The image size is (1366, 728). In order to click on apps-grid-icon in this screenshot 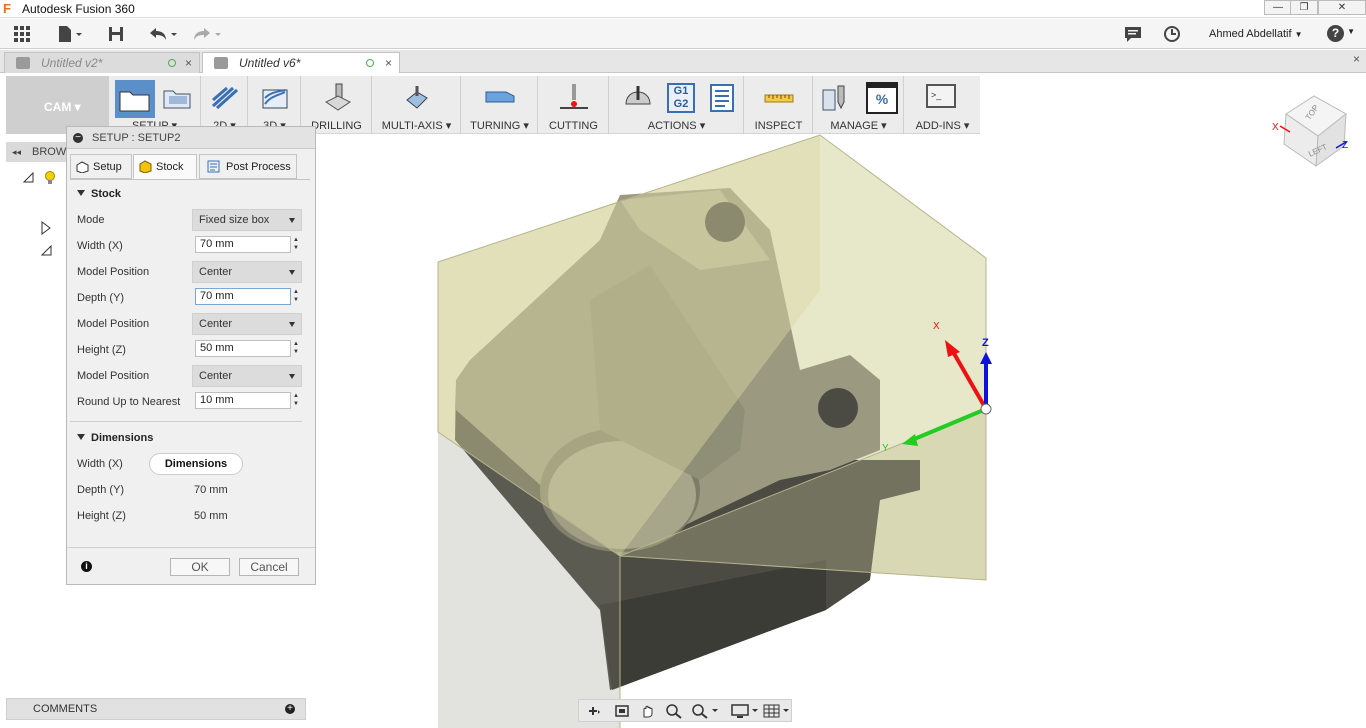, I will do `click(22, 34)`.